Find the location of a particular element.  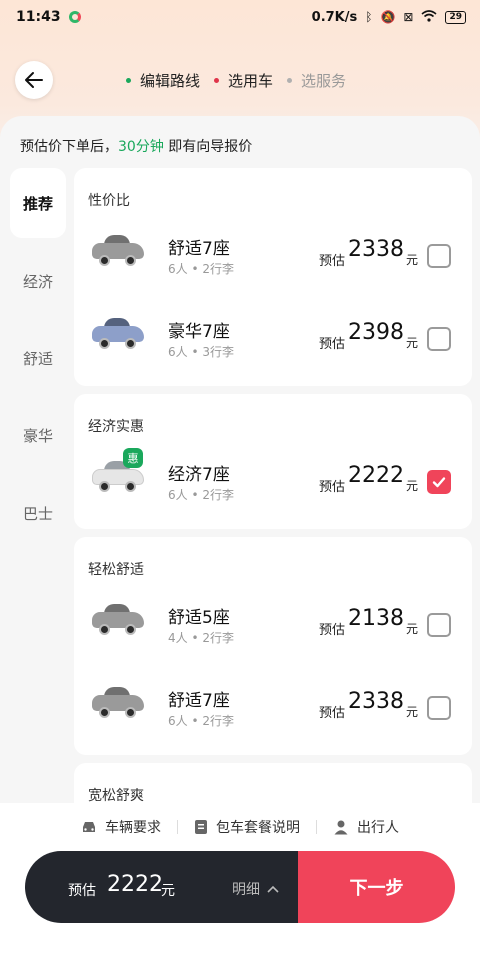

car-name: 舒适5座 is located at coordinates (199, 618).